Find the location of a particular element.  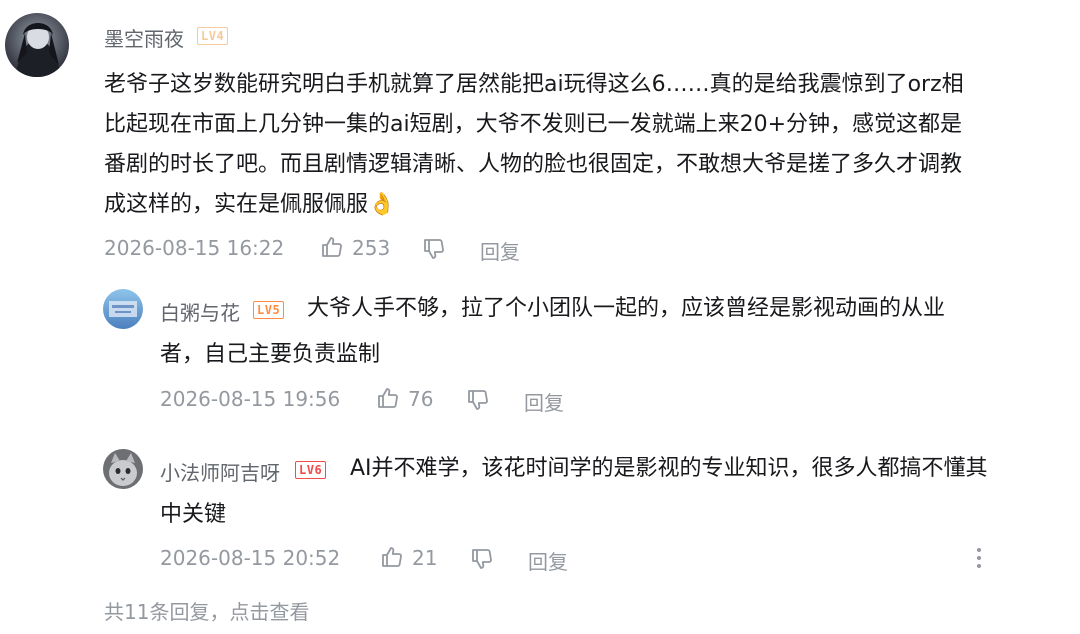

timestamp: 2026-08-15 19:56 is located at coordinates (250, 399).